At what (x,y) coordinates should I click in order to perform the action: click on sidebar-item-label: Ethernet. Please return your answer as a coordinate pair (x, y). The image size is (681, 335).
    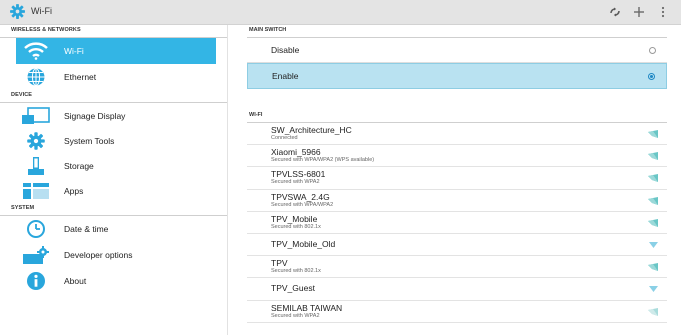
    Looking at the image, I should click on (80, 77).